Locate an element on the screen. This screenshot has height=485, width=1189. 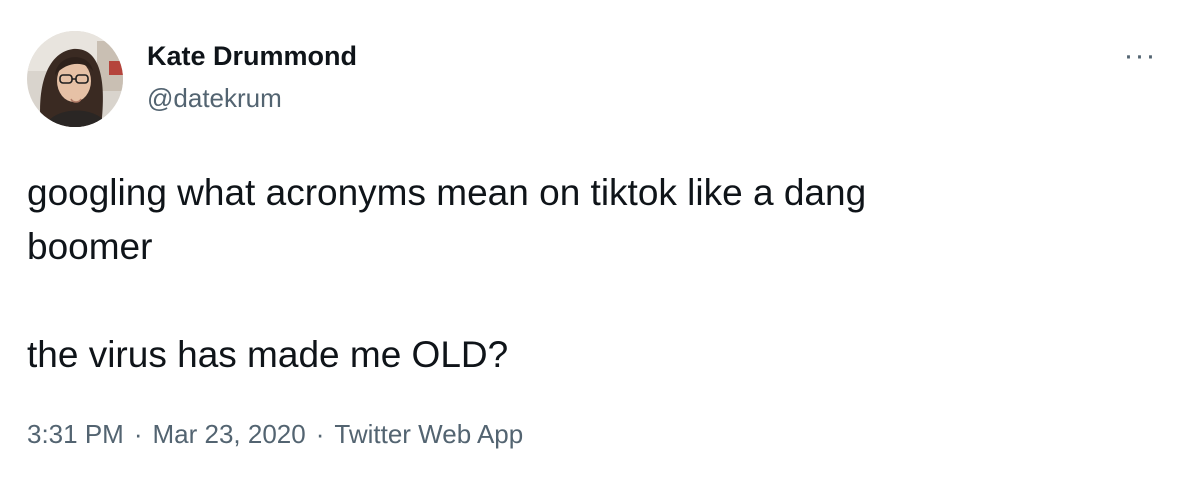
more-options-button: ··· is located at coordinates (1140, 56).